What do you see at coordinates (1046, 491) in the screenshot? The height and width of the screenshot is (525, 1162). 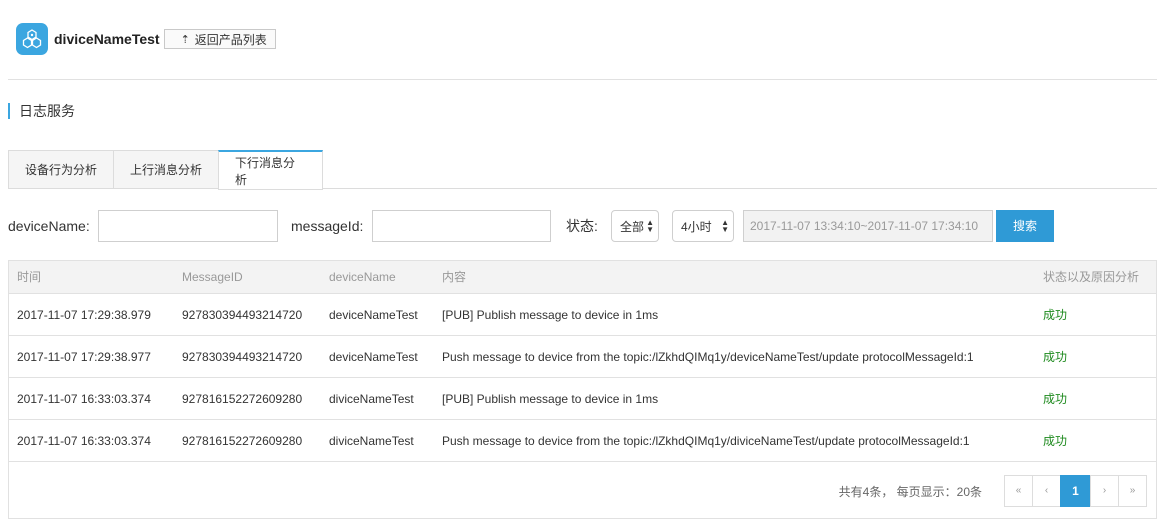 I see `prev-page-button: ‹` at bounding box center [1046, 491].